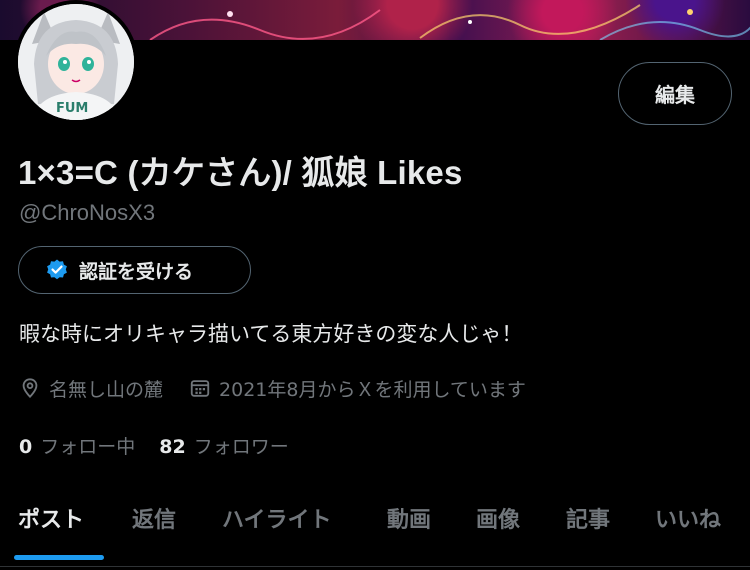 Image resolution: width=750 pixels, height=570 pixels. I want to click on svg-text: FUM, so click(72, 108).